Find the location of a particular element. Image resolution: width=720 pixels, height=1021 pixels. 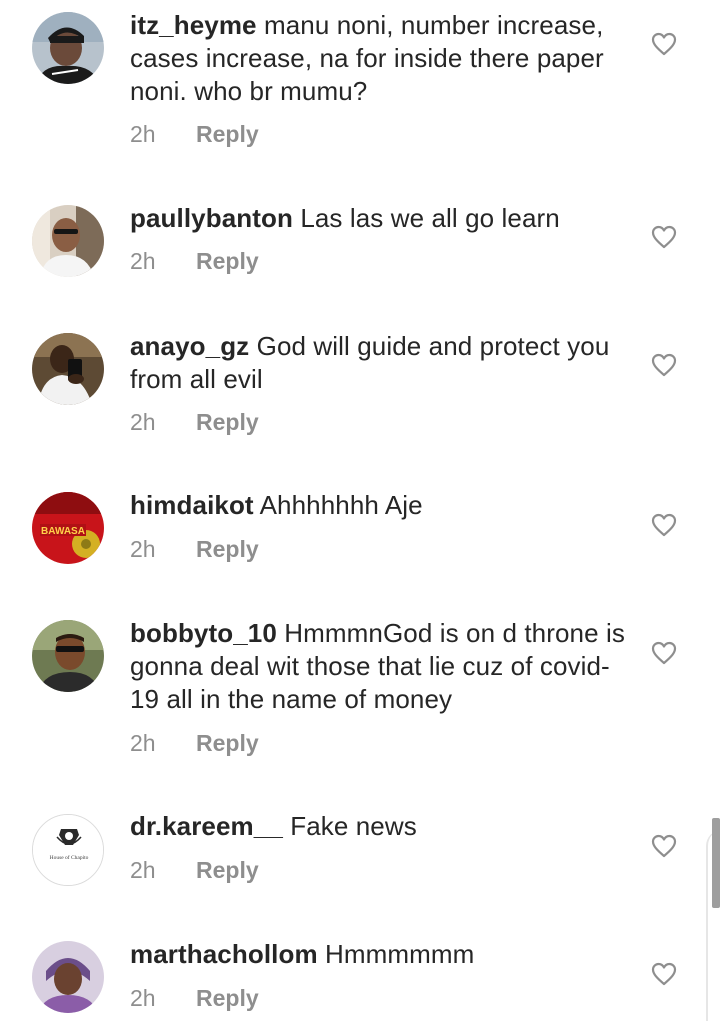

scrollbar-thumb is located at coordinates (716, 863).